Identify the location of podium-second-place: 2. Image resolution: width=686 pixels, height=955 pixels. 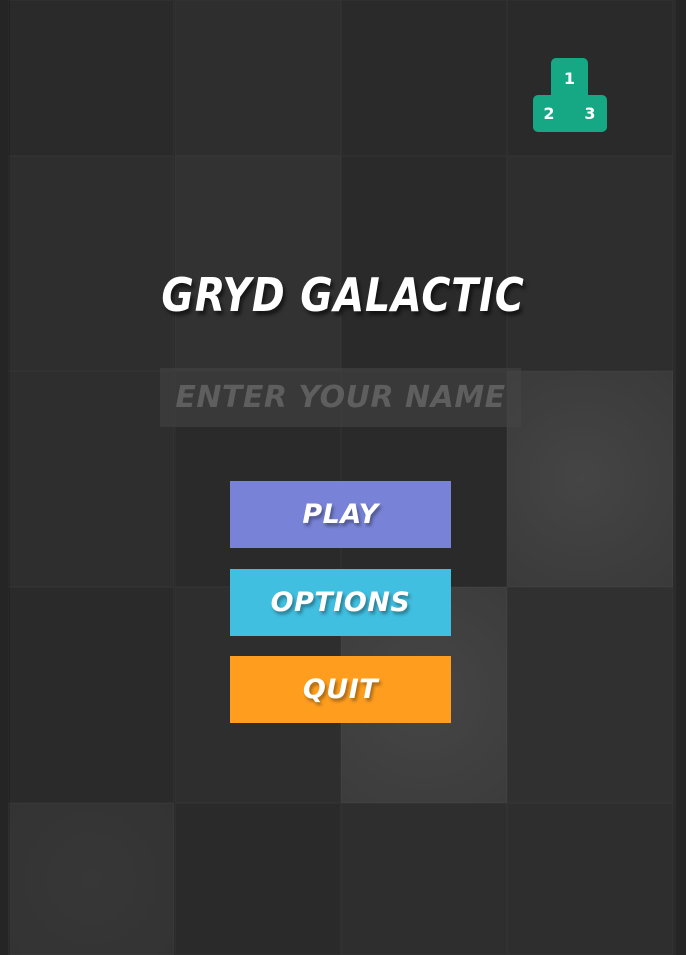
(549, 113).